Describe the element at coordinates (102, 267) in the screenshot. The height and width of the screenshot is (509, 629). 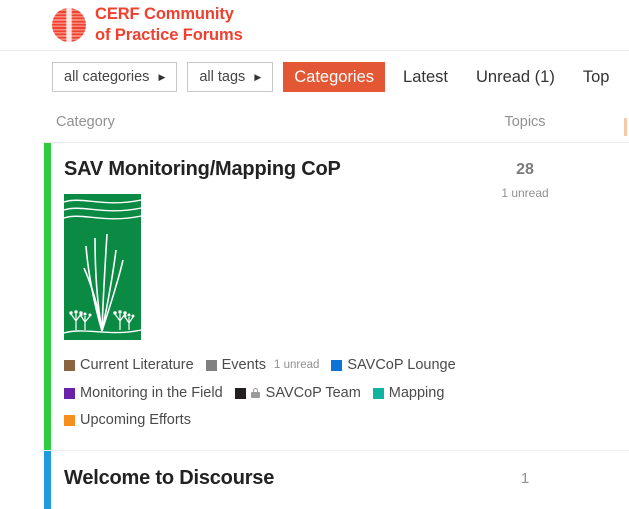
I see `sav-seagrass-banner-image` at that location.